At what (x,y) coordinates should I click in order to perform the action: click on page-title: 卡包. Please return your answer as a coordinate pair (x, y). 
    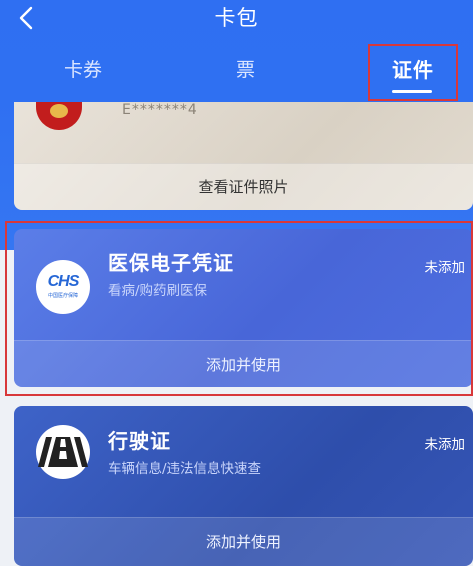
    Looking at the image, I should click on (236, 18).